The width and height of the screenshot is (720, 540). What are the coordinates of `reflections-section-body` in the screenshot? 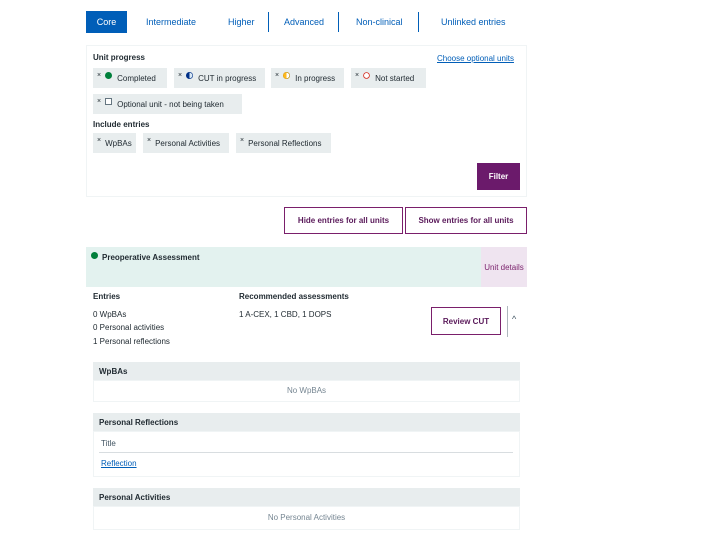 It's located at (306, 454).